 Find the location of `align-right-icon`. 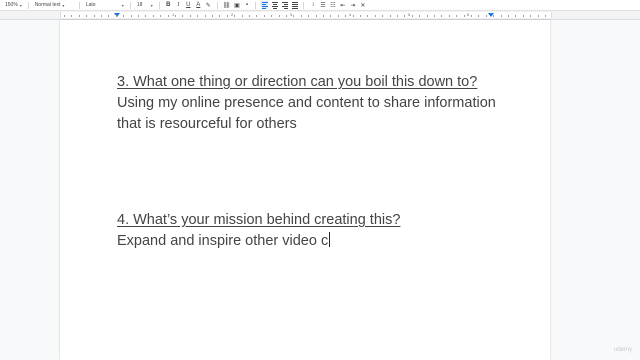

align-right-icon is located at coordinates (284, 5).